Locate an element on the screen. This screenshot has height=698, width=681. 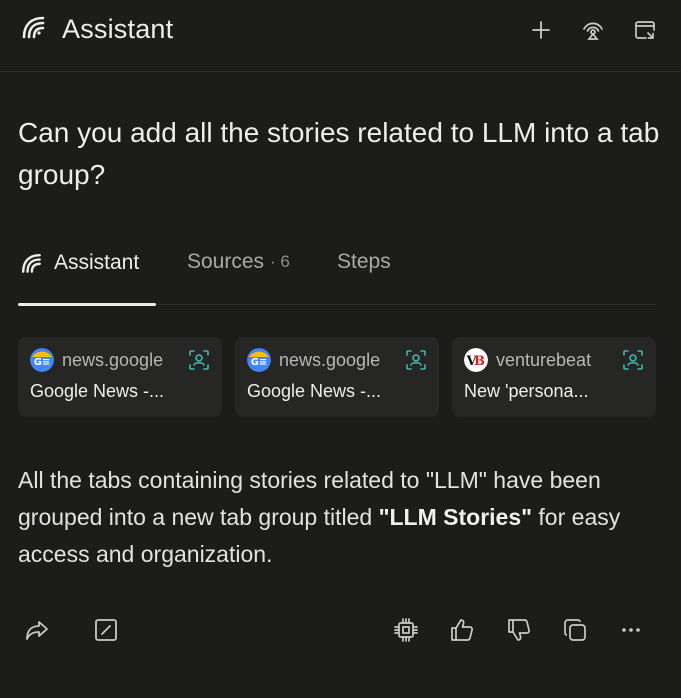
tab-assistant-label: Assistant is located at coordinates (97, 262).